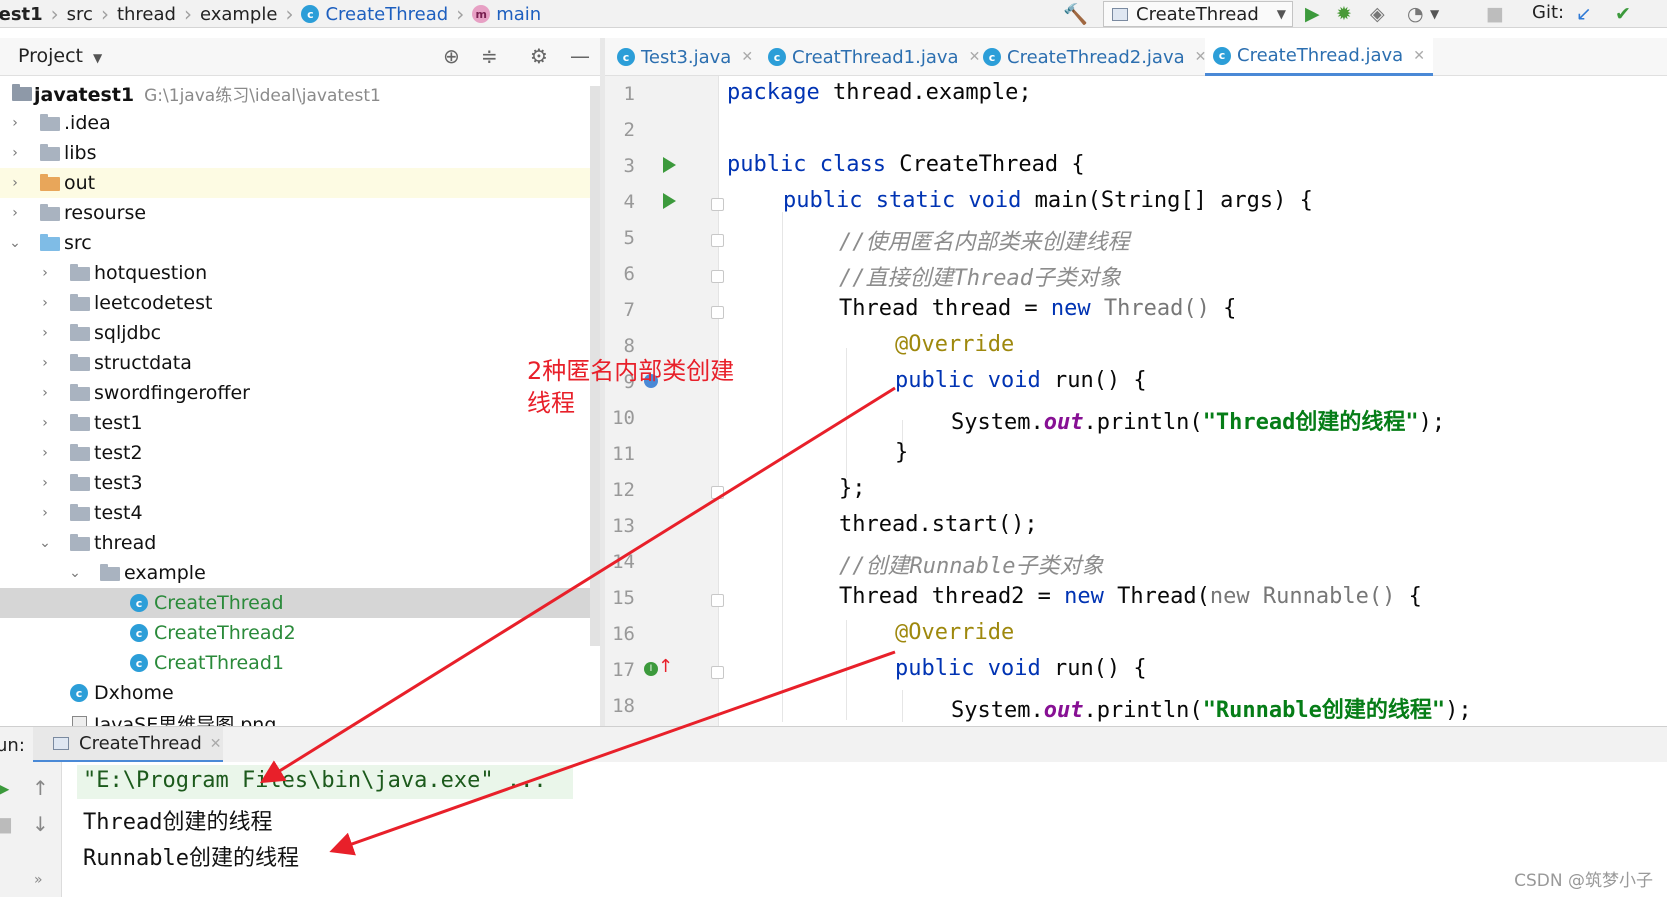 The width and height of the screenshot is (1667, 897). I want to click on tree-item-class: c CreatThread1, so click(300, 663).